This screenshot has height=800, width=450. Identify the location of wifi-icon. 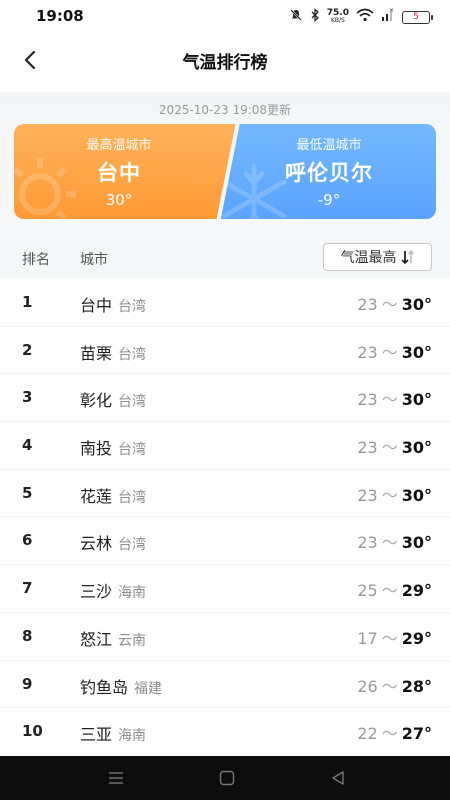
(365, 17).